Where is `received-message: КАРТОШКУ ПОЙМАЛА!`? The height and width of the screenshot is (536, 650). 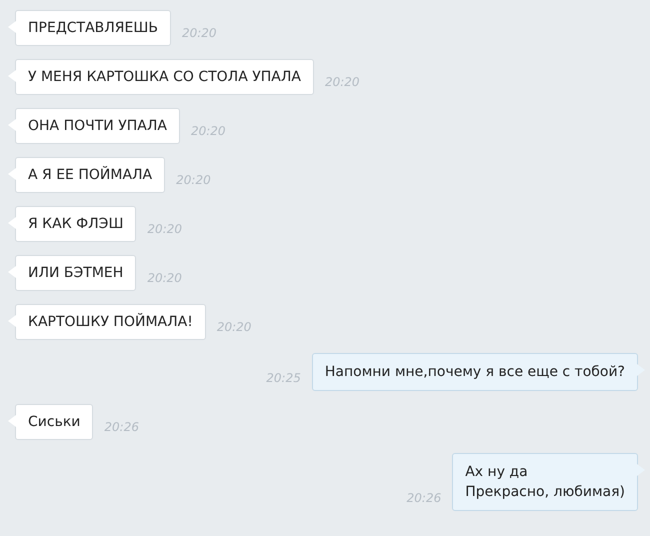
received-message: КАРТОШКУ ПОЙМАЛА! is located at coordinates (107, 322).